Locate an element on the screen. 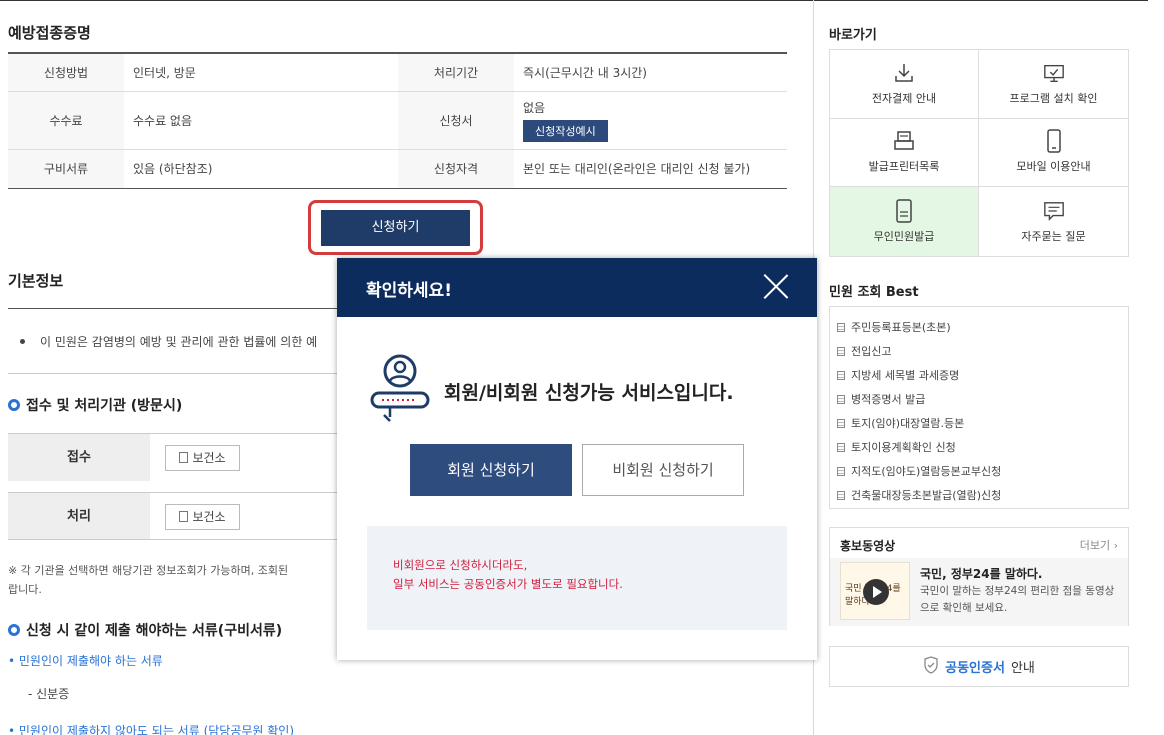 Image resolution: width=1164 pixels, height=735 pixels. kiosk-icon is located at coordinates (904, 210).